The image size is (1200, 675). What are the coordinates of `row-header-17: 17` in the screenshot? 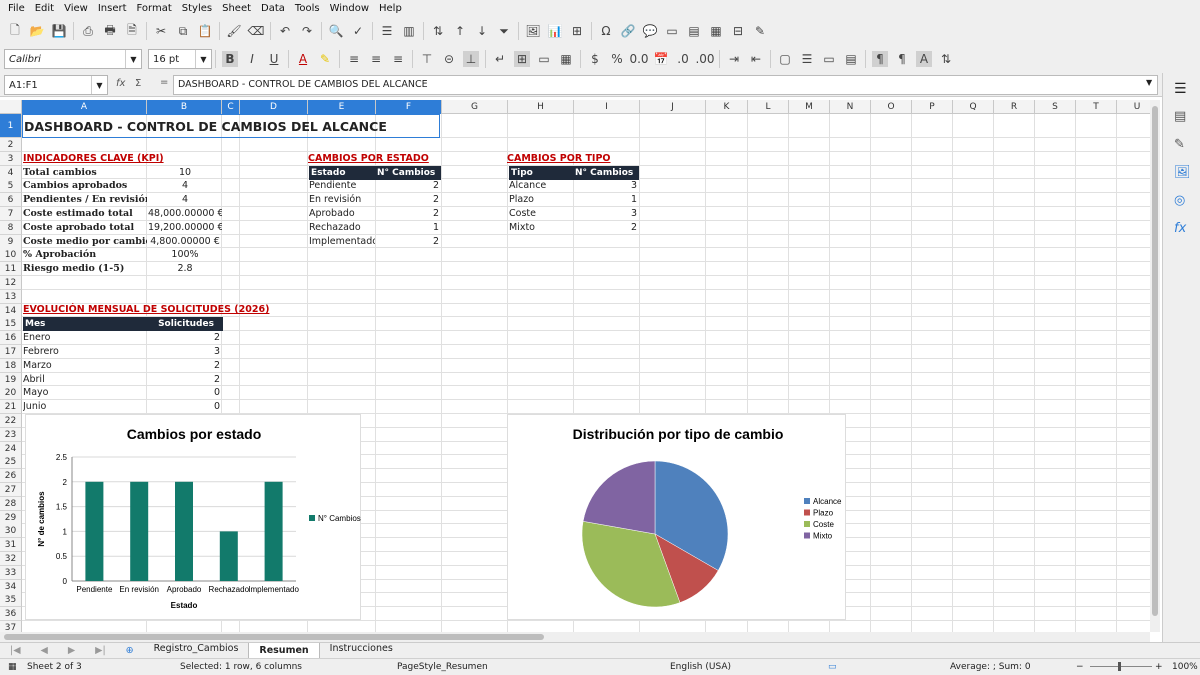 It's located at (11, 352).